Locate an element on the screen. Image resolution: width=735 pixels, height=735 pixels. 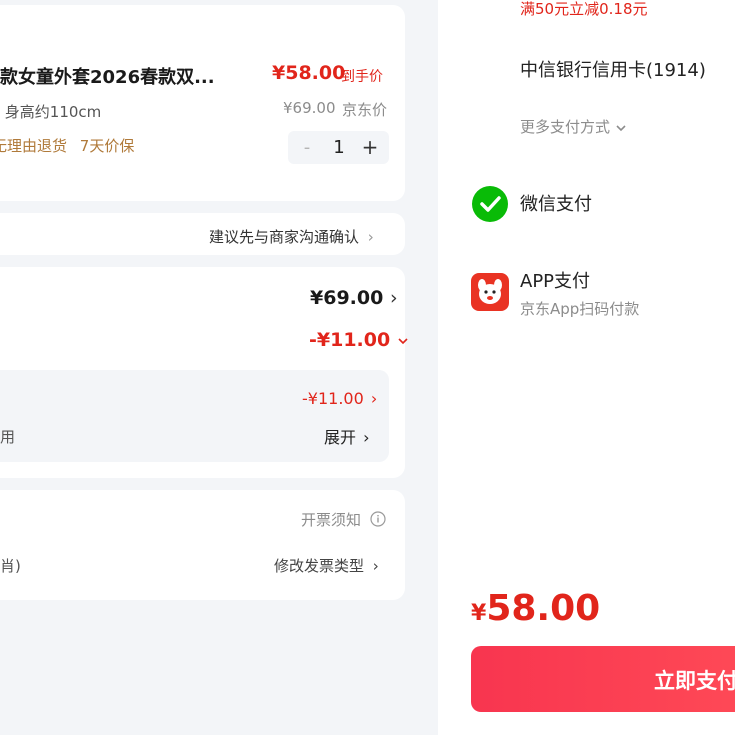
service-tag-price-protect: 7天价保 is located at coordinates (107, 146).